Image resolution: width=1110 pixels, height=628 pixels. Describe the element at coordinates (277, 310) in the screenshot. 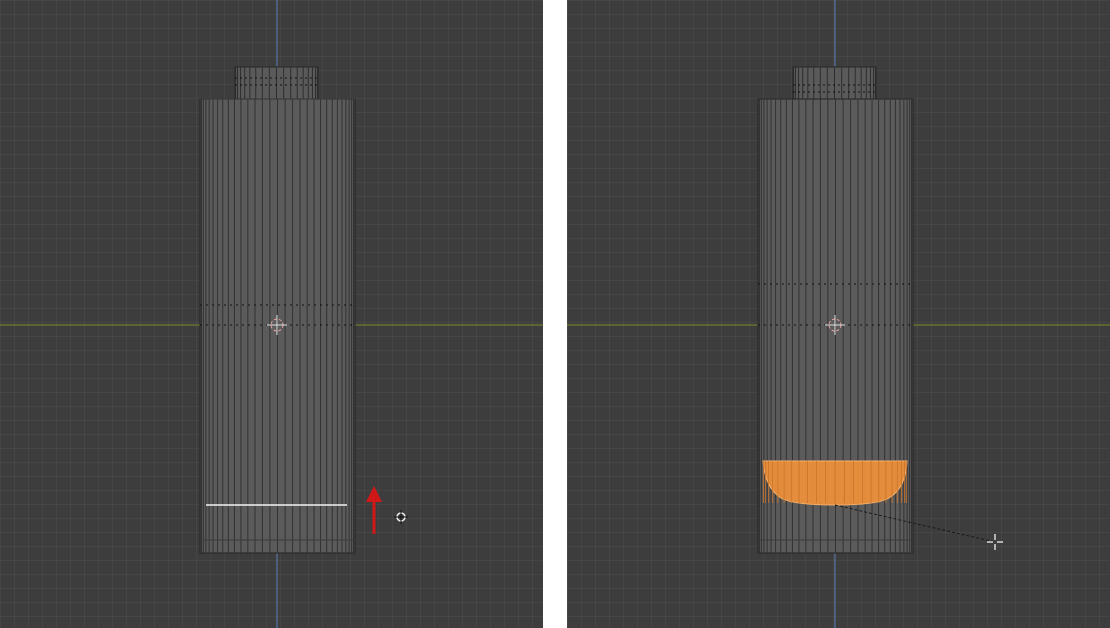

I see `cylinder-mesh` at that location.